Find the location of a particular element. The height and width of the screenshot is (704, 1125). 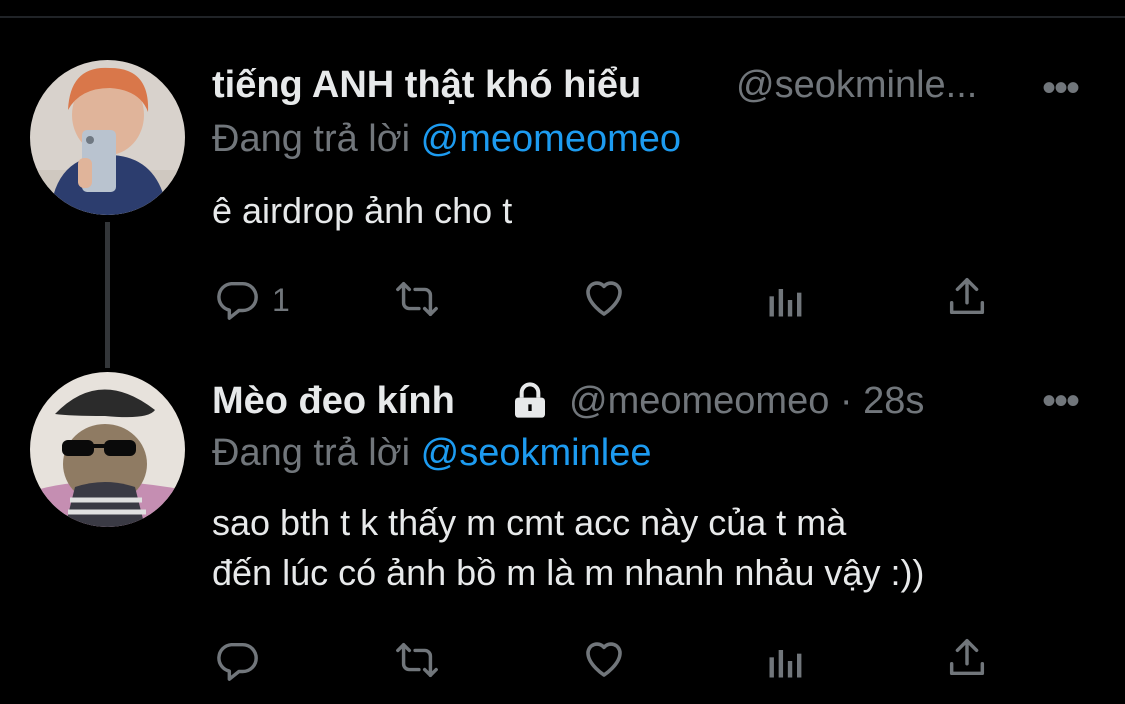

mention-link: @meomeomeo is located at coordinates (551, 139).